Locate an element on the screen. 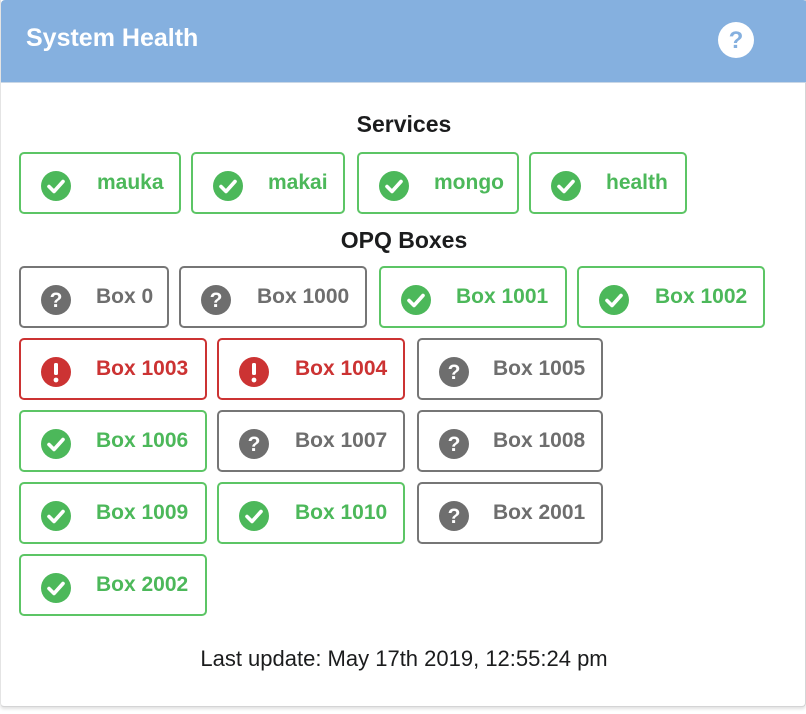  box-label: Box 1005 is located at coordinates (539, 368).